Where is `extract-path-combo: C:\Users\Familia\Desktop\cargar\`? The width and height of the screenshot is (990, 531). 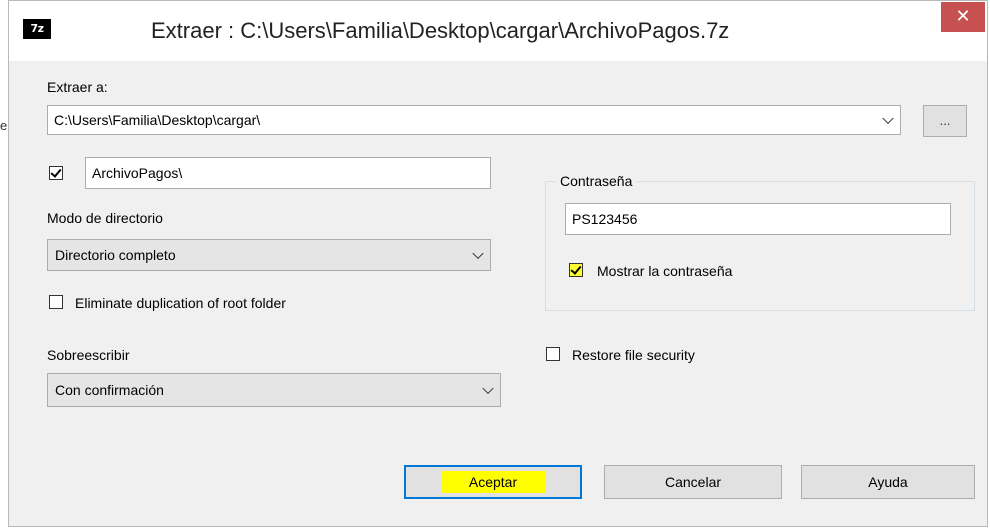
extract-path-combo: C:\Users\Familia\Desktop\cargar\ is located at coordinates (474, 120).